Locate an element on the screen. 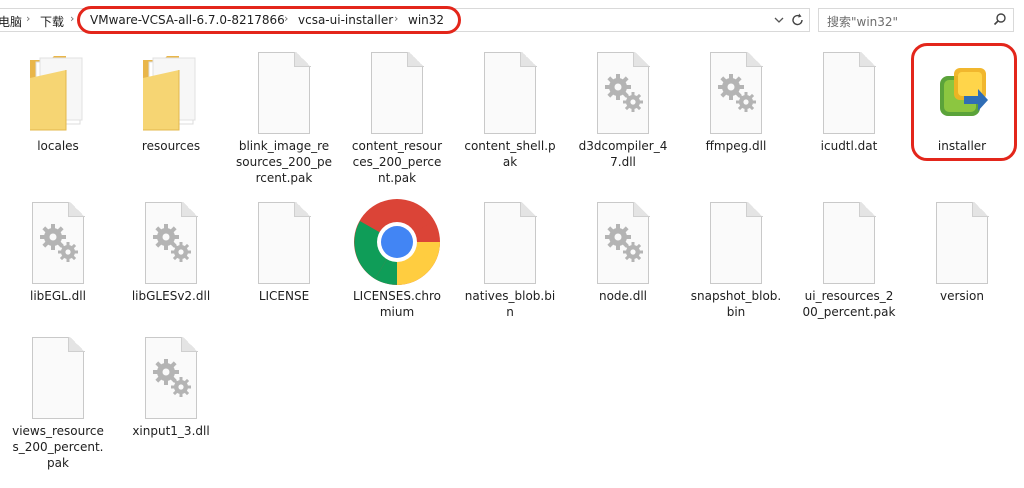 Image resolution: width=1024 pixels, height=488 pixels. chevron-down-icon is located at coordinates (779, 21).